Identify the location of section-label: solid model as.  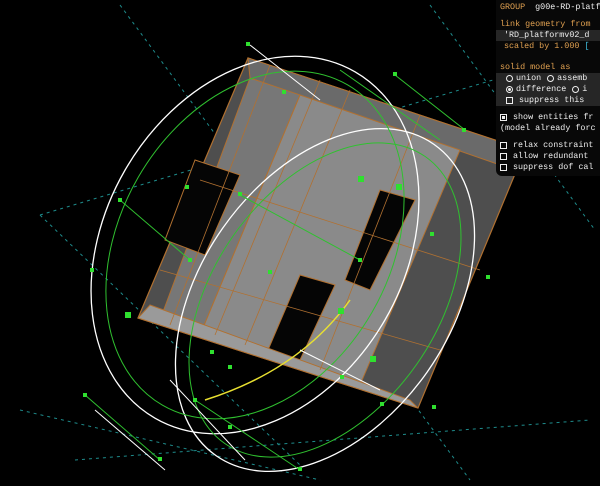
(535, 67).